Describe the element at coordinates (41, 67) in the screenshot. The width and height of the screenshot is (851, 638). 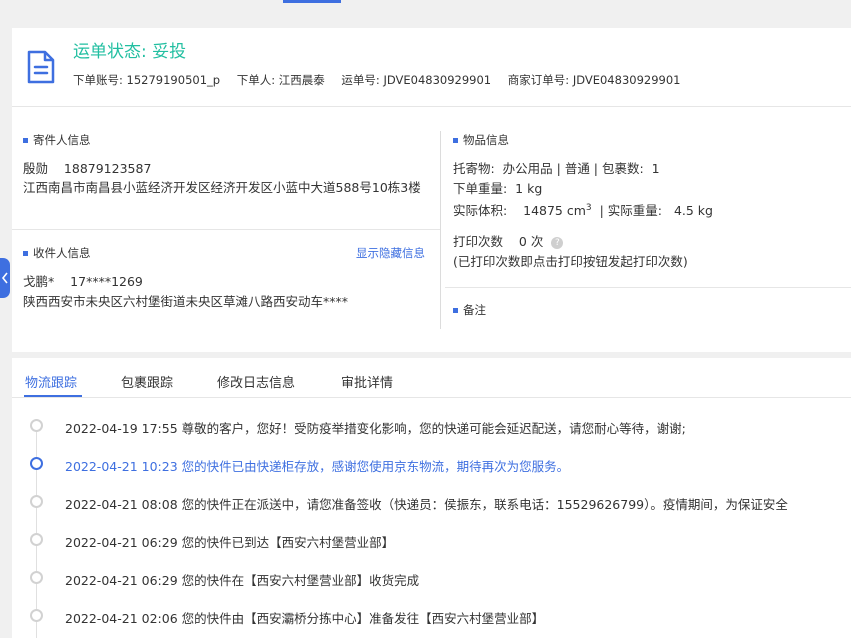
I see `document-icon` at that location.